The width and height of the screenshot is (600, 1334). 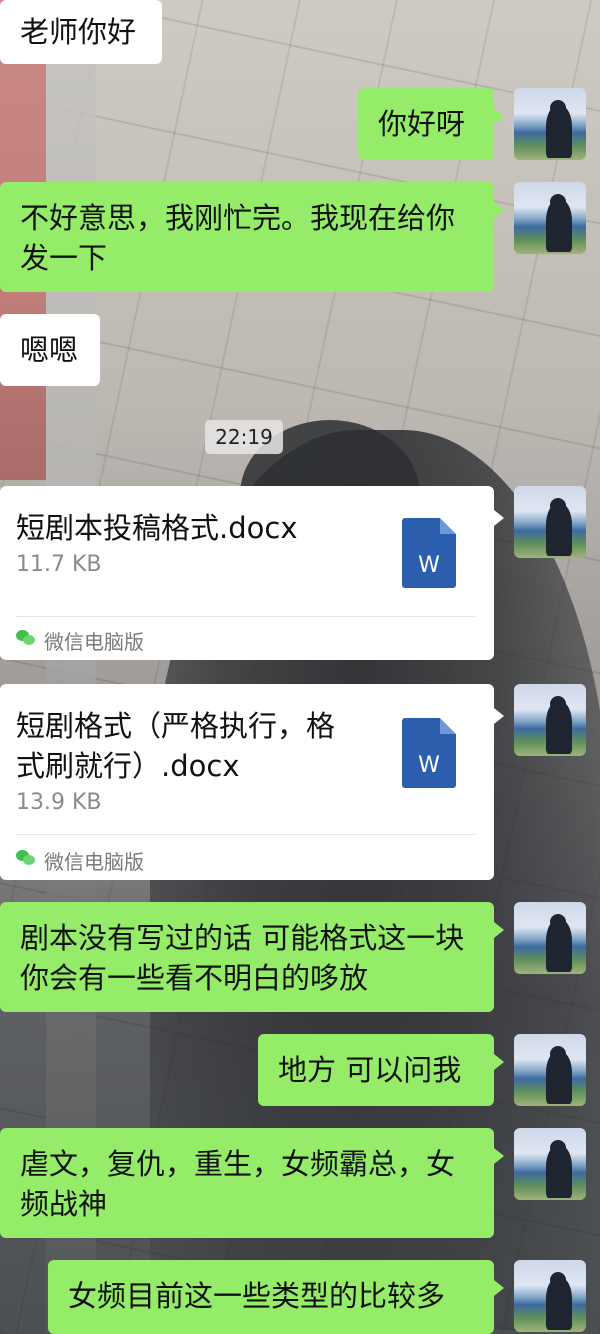 I want to click on message-text: 老师你好, so click(x=78, y=32).